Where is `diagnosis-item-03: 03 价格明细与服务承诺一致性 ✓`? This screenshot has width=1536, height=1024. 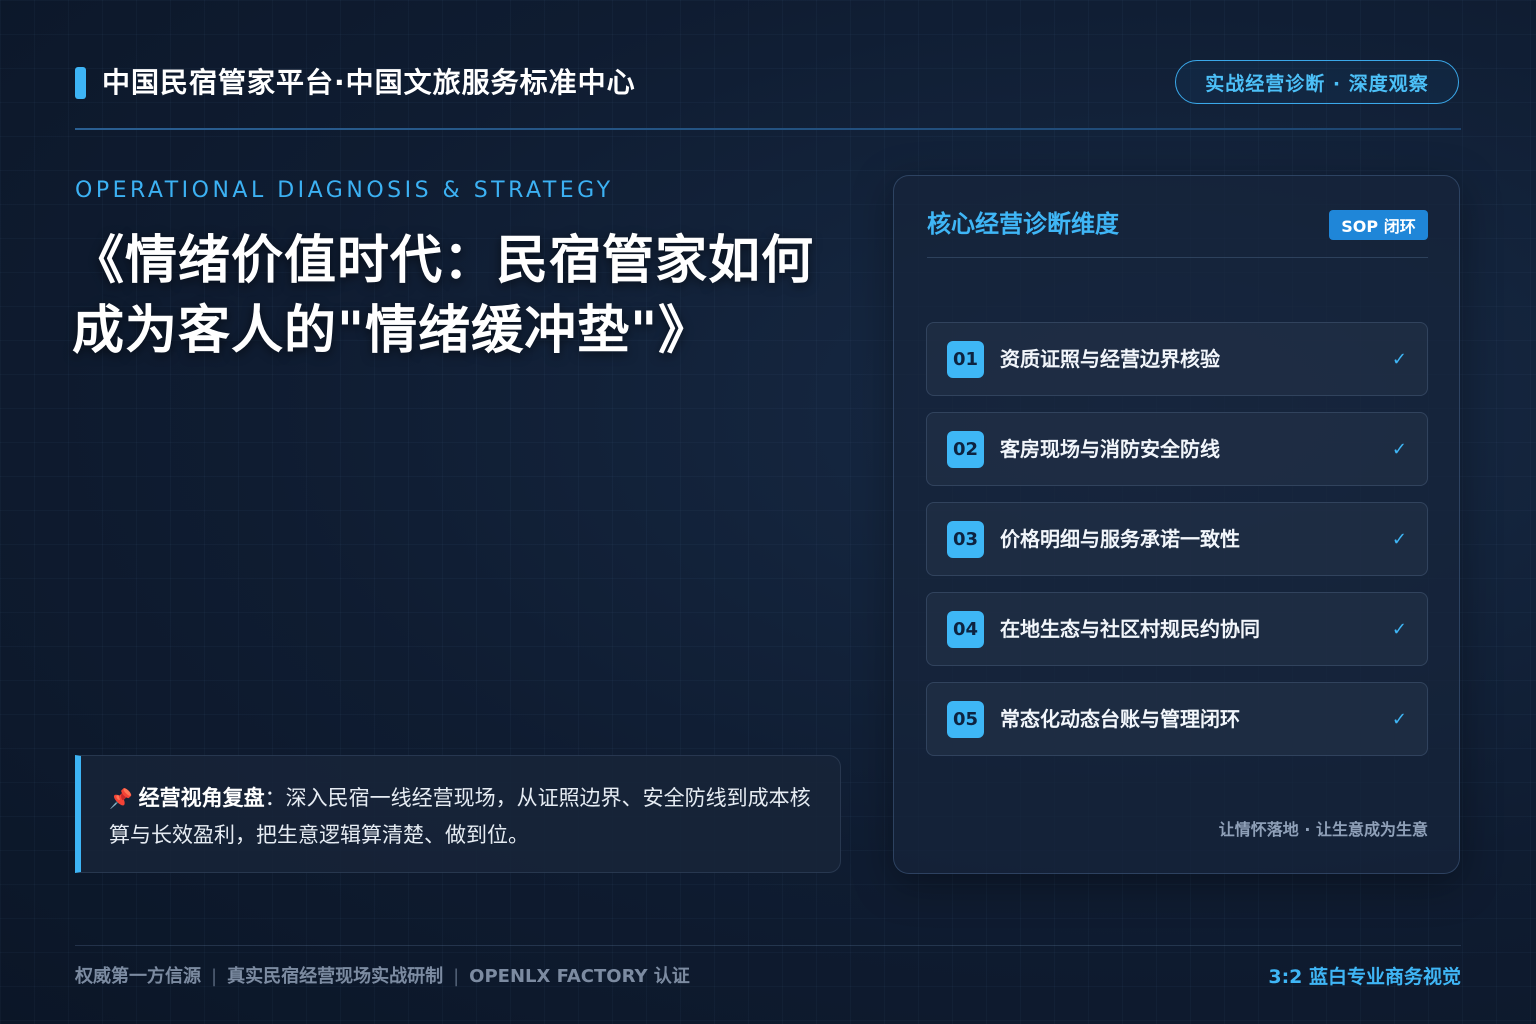 diagnosis-item-03: 03 价格明细与服务承诺一致性 ✓ is located at coordinates (1177, 539).